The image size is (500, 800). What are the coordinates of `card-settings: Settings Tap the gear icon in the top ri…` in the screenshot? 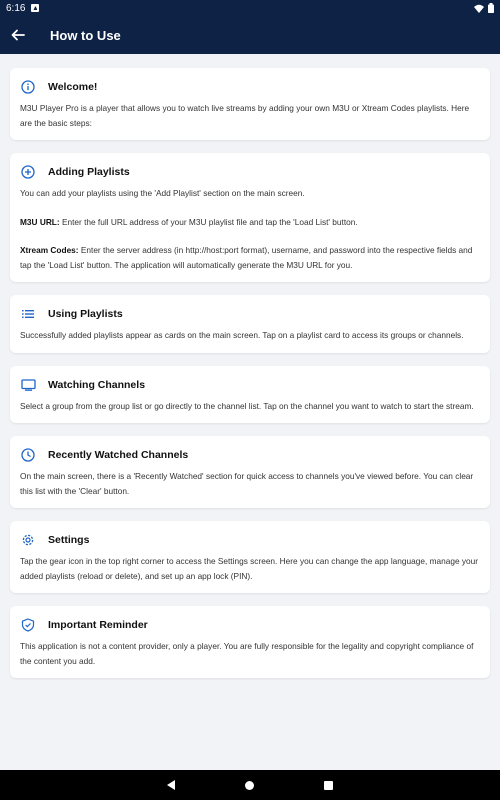 It's located at (250, 557).